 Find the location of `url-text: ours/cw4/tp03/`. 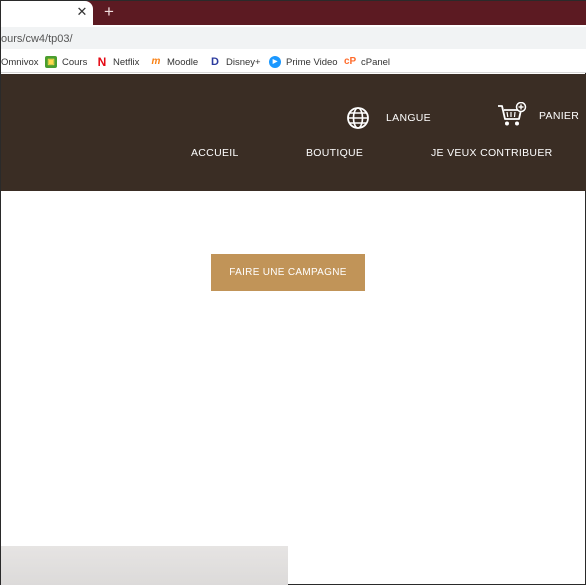

url-text: ours/cw4/tp03/ is located at coordinates (37, 39).